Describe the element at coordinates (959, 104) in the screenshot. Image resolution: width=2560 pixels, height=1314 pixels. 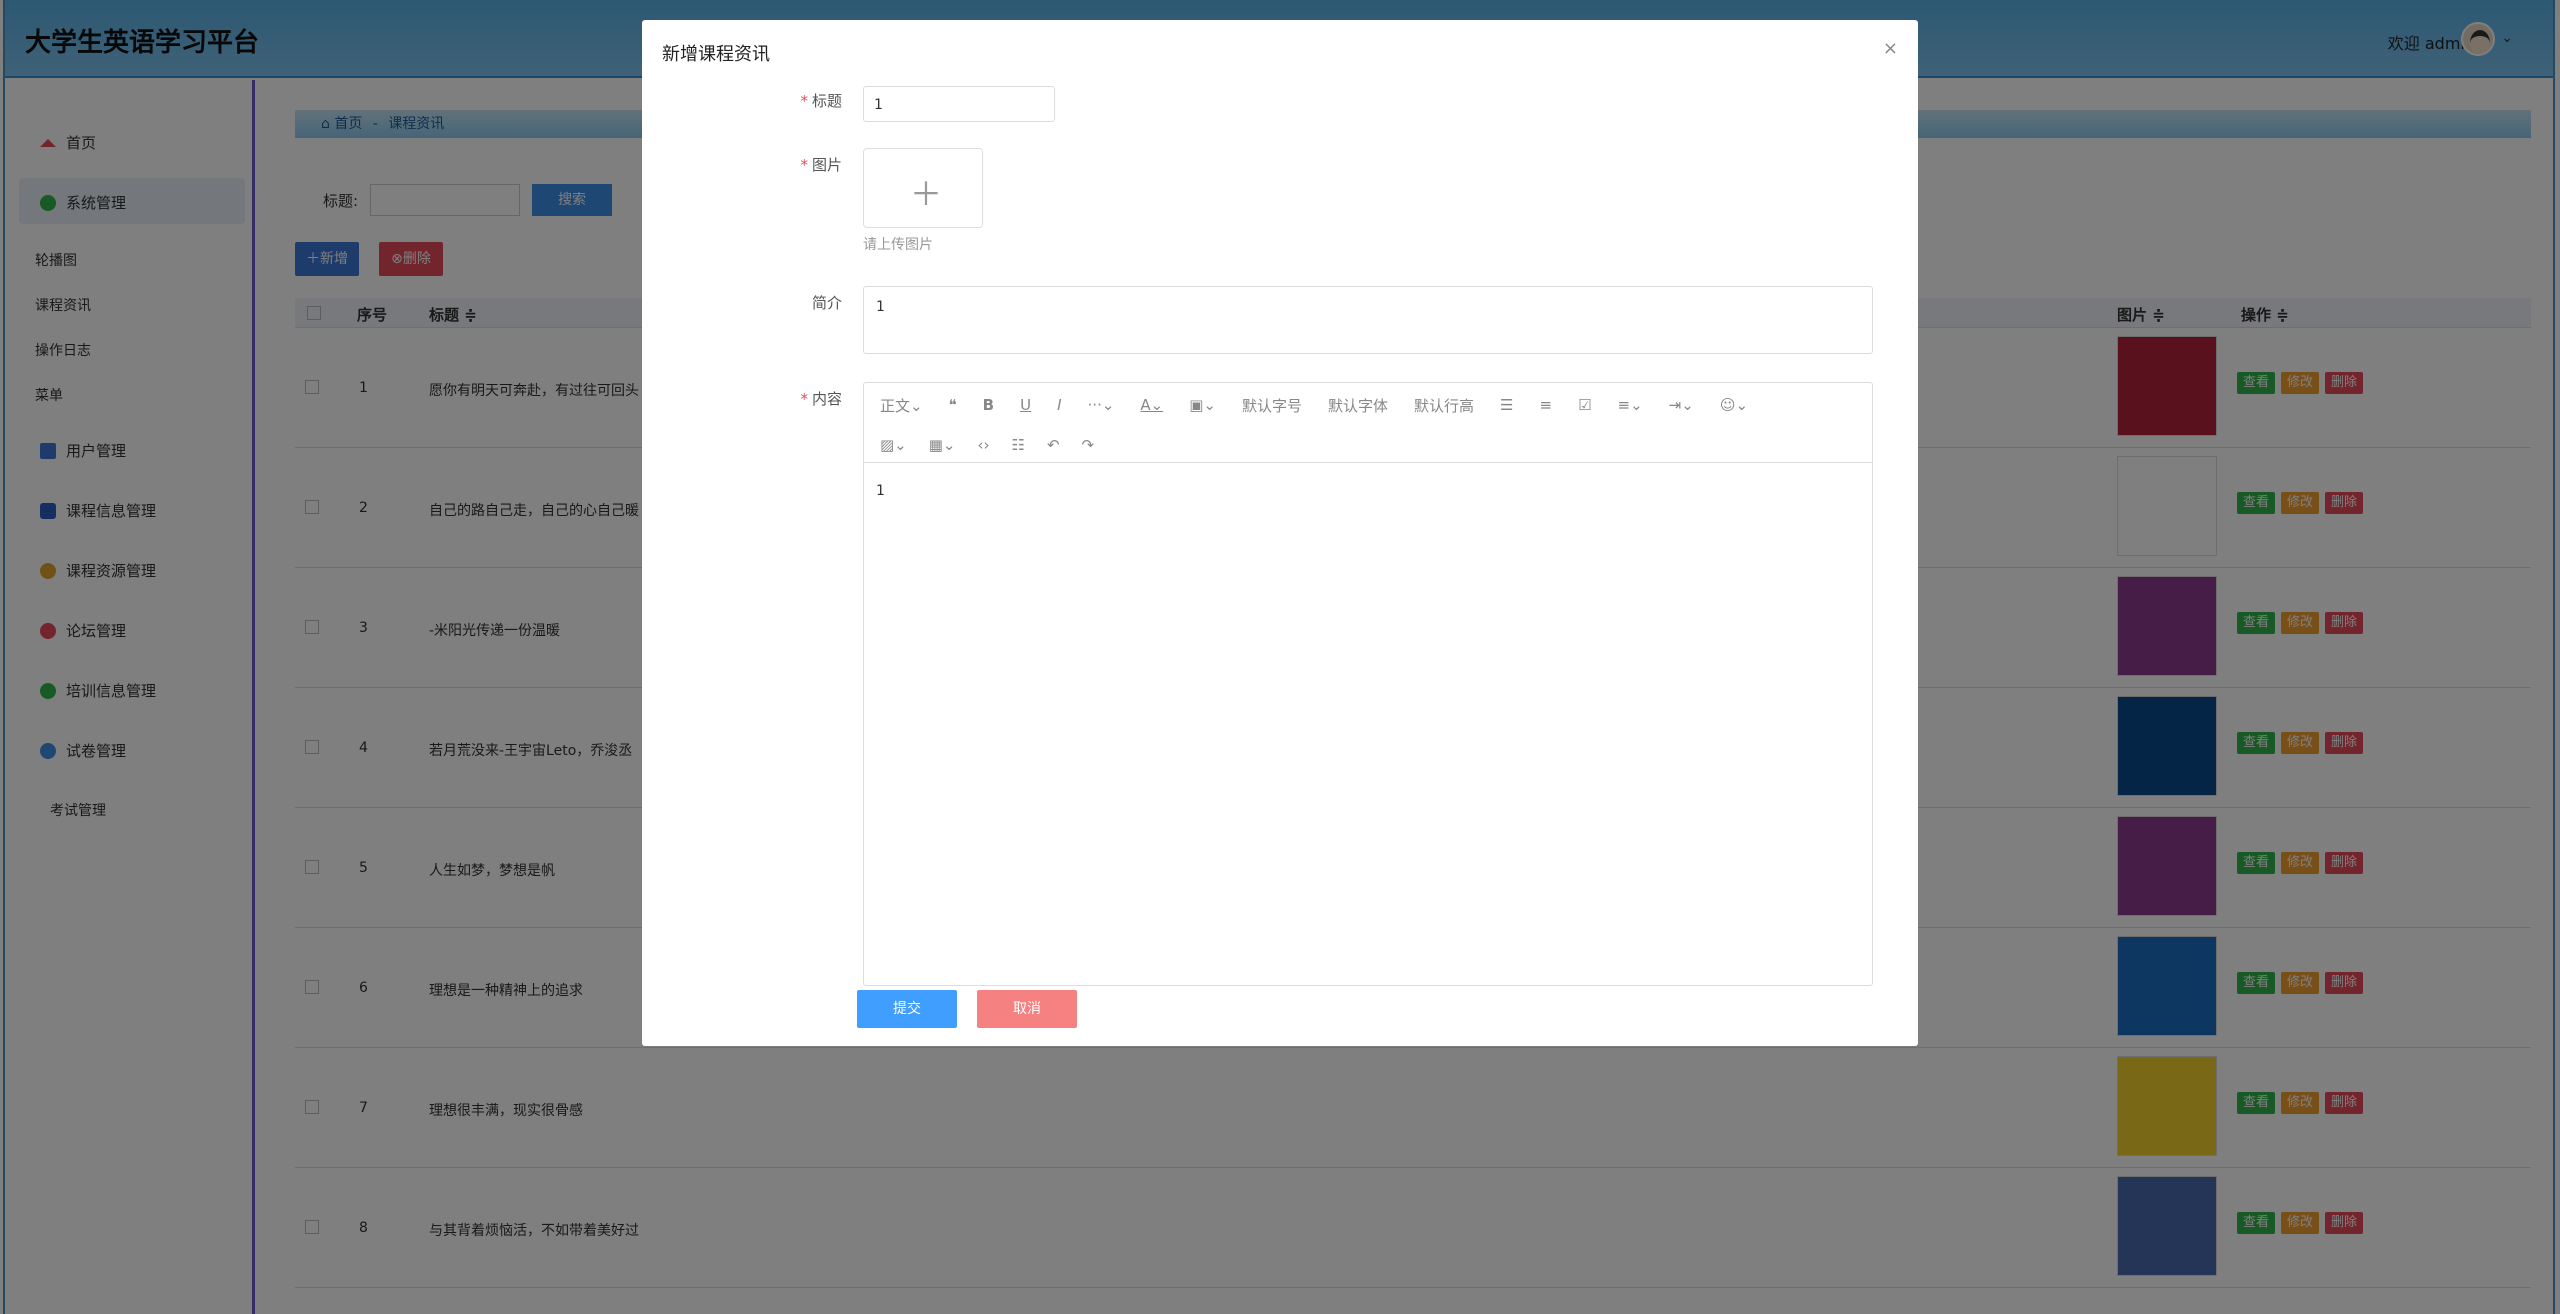
I see `title-input: 1` at that location.